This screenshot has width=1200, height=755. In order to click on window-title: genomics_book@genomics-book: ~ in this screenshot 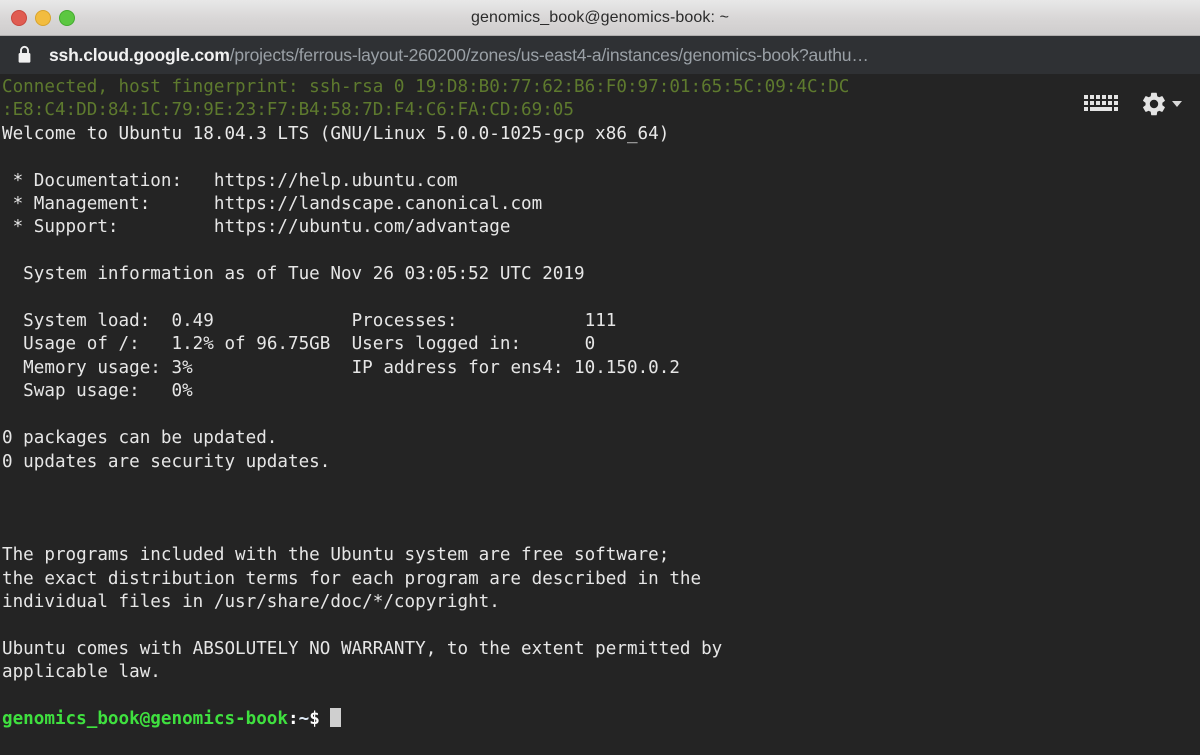, I will do `click(600, 17)`.